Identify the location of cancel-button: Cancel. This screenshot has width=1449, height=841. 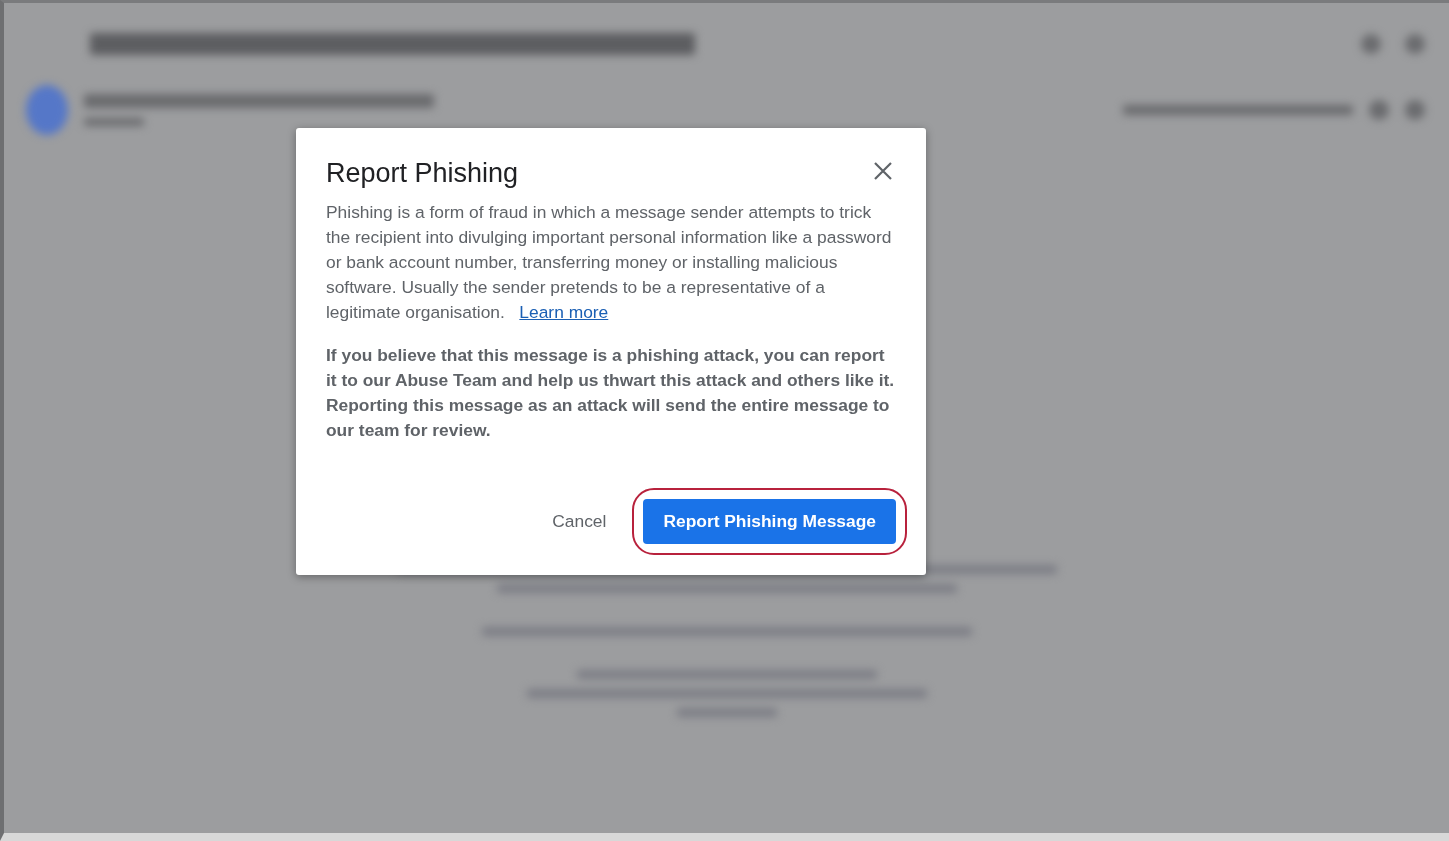
(579, 521).